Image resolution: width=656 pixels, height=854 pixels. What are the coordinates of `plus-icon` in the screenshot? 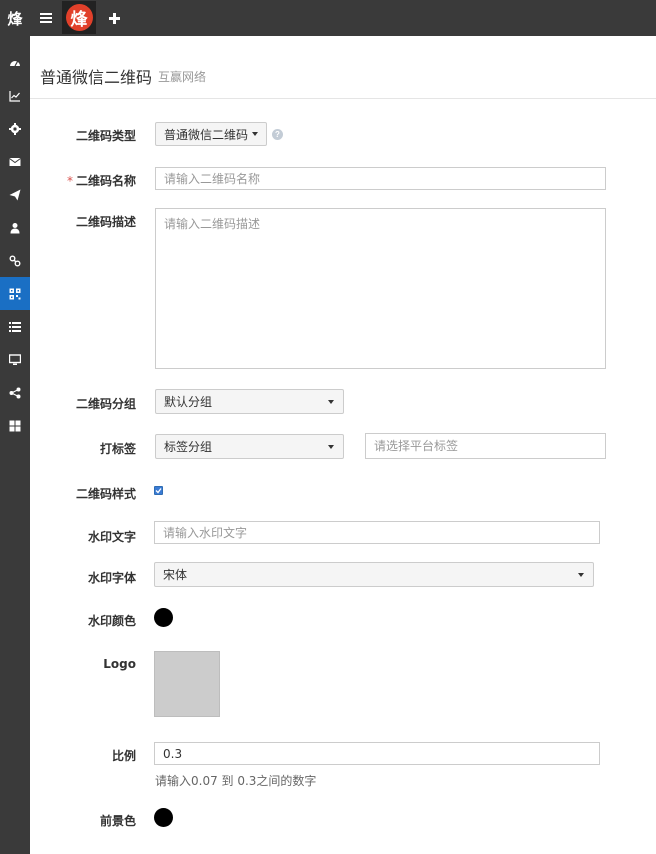 It's located at (114, 18).